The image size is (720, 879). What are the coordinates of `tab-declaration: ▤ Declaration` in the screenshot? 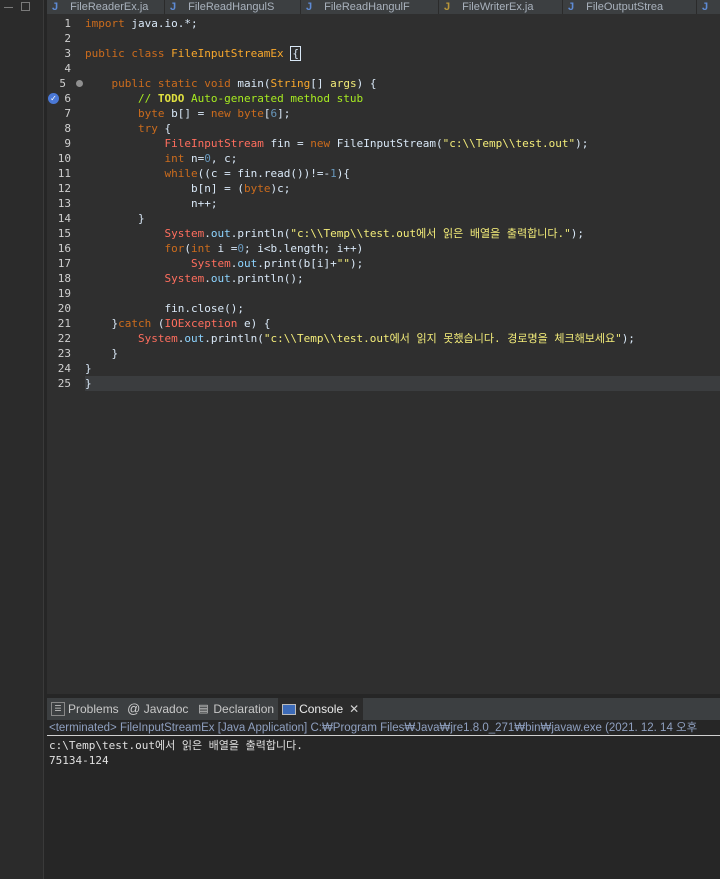 It's located at (235, 709).